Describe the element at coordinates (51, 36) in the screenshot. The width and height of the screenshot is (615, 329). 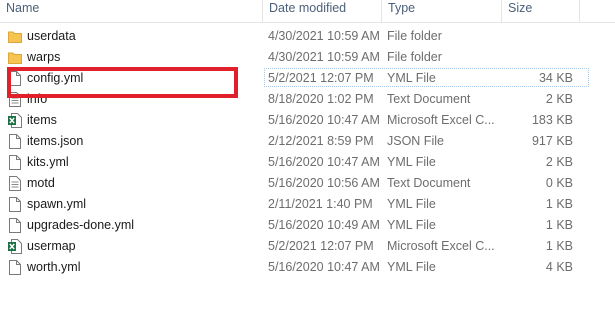
I see `file-name: userdata` at that location.